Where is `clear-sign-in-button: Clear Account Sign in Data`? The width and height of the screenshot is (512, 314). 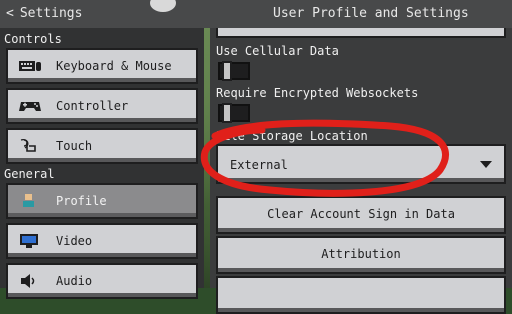 clear-sign-in-button: Clear Account Sign in Data is located at coordinates (361, 215).